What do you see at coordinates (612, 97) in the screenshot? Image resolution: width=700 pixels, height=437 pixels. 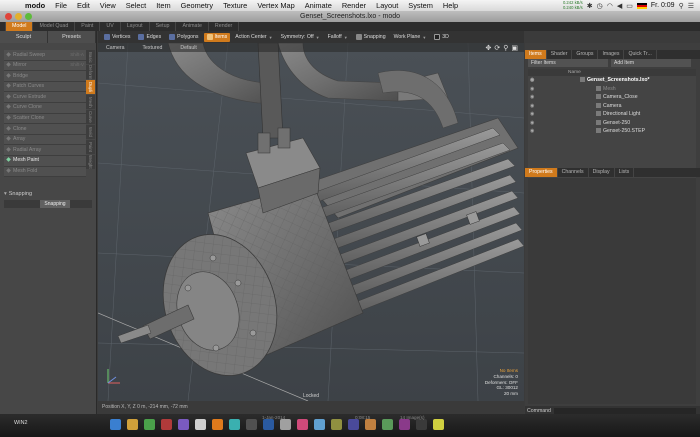 I see `tree-item: ◉ Camera_Close` at bounding box center [612, 97].